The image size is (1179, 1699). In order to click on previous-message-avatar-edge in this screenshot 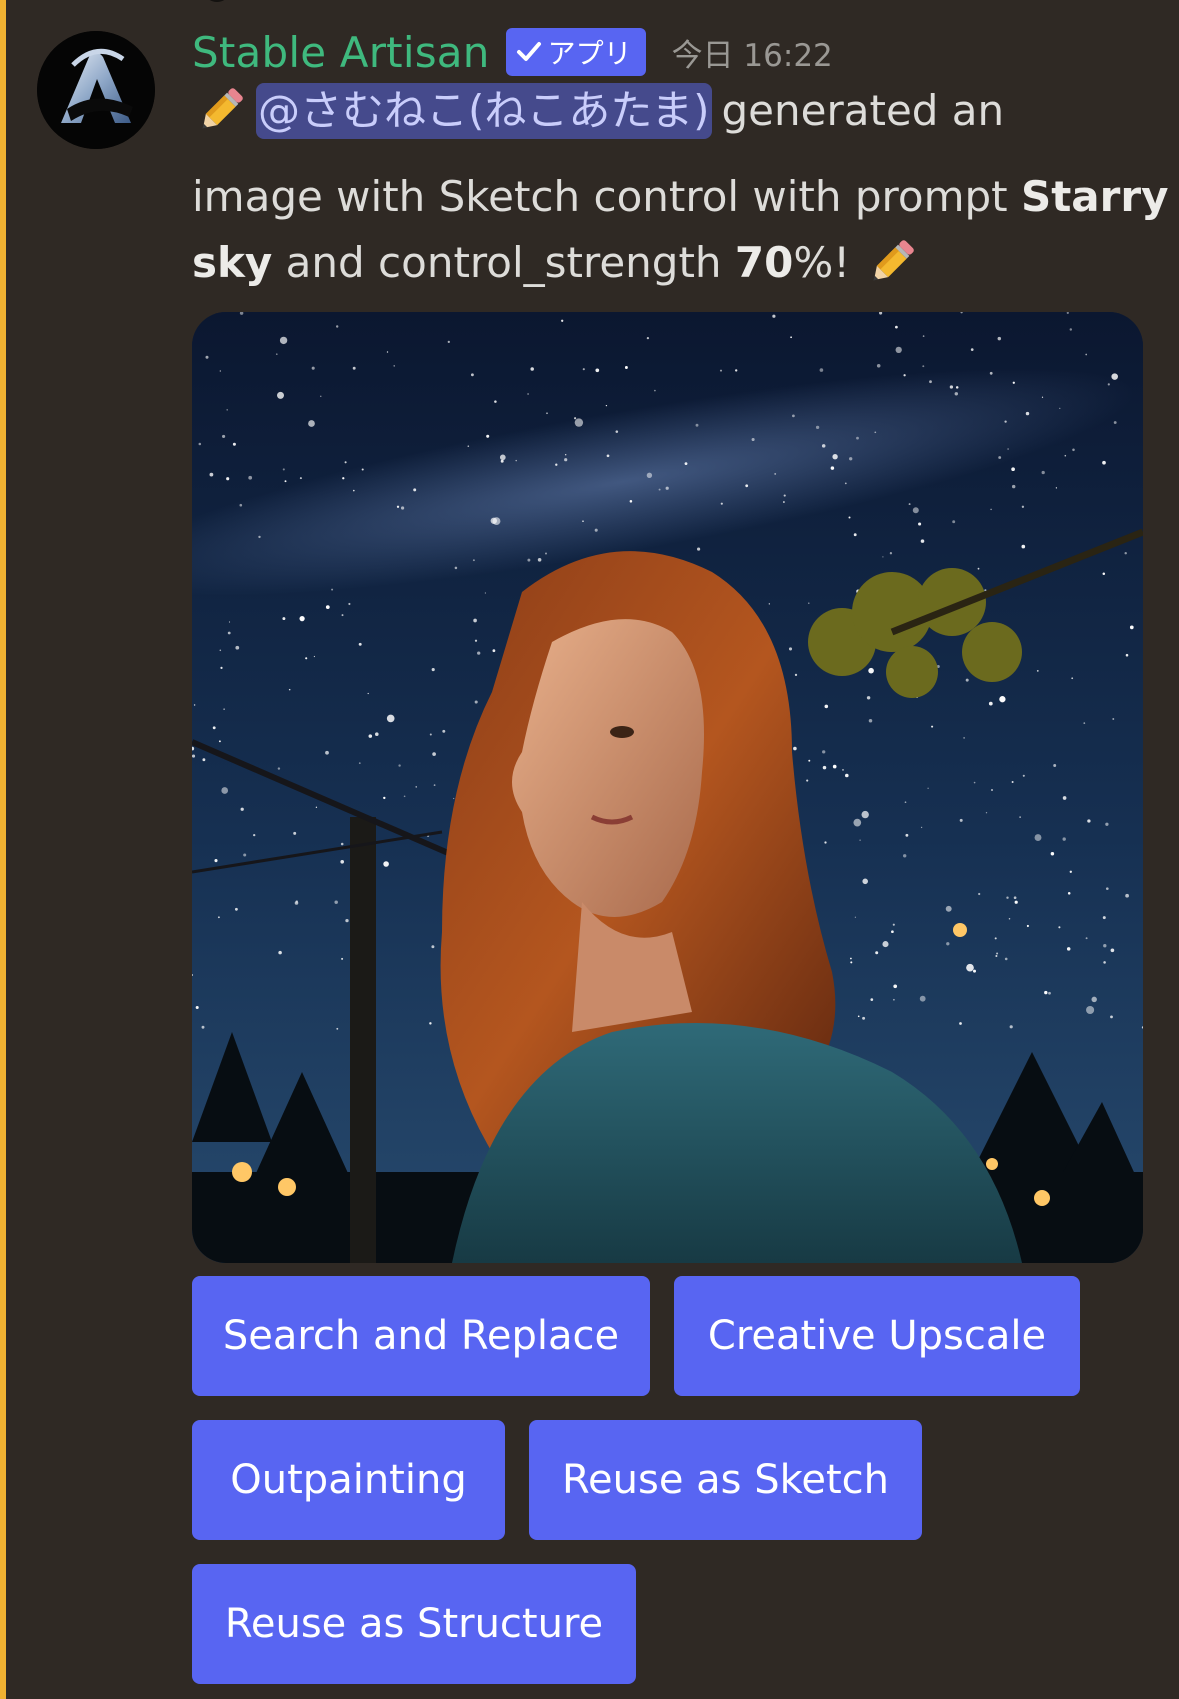, I will do `click(217, 1)`.